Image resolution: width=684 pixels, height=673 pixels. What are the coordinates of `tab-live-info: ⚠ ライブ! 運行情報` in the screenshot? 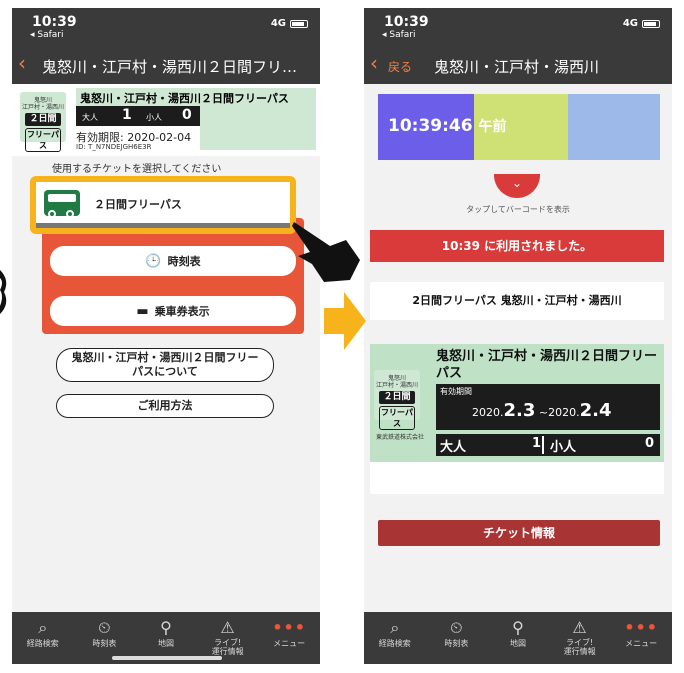 It's located at (580, 638).